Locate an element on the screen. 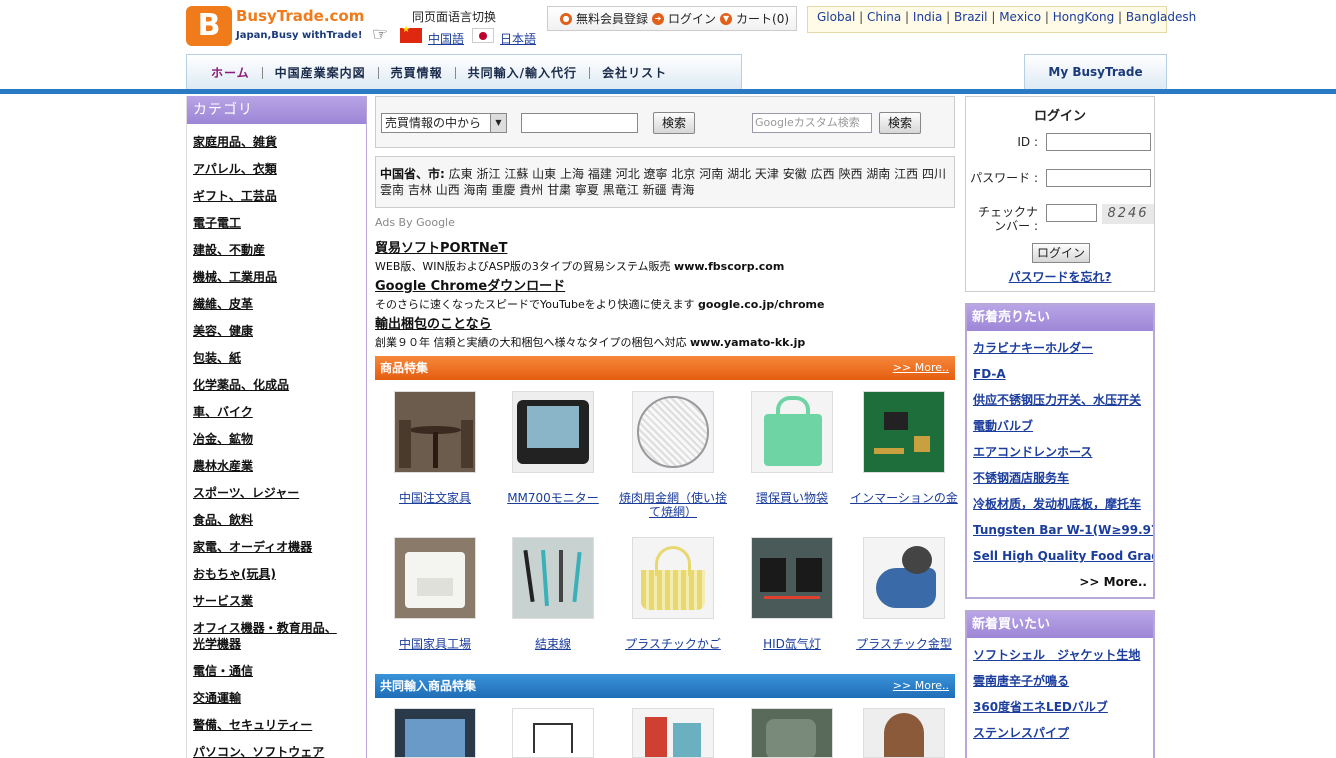 Image resolution: width=1336 pixels, height=758 pixels. province-link: 海南 is located at coordinates (476, 190).